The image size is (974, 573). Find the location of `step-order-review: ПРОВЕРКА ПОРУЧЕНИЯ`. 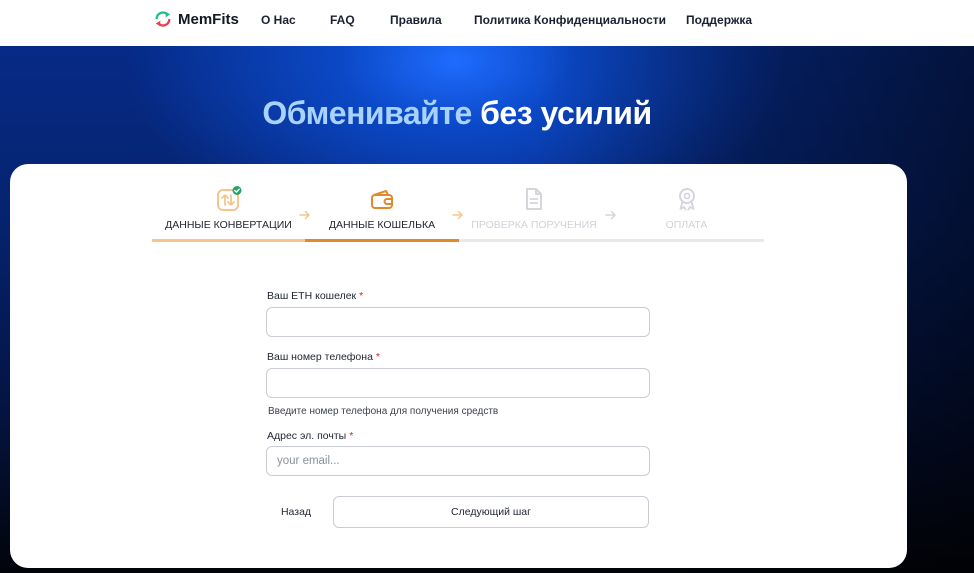

step-order-review: ПРОВЕРКА ПОРУЧЕНИЯ is located at coordinates (534, 204).